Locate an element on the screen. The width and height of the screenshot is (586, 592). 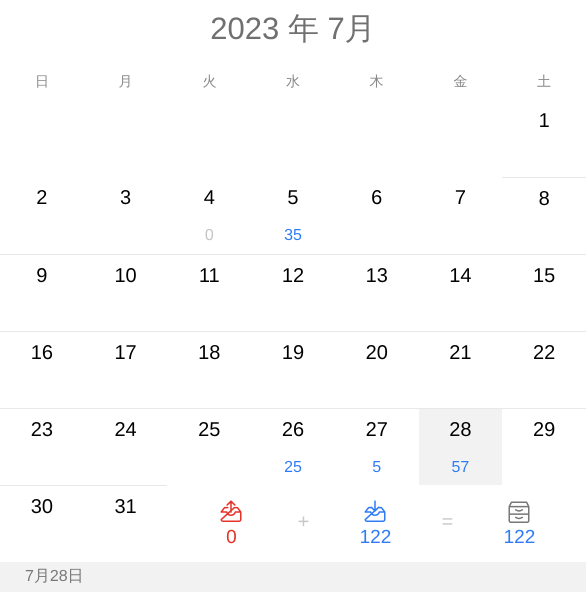
selected-day-cell: 28 57 is located at coordinates (460, 446).